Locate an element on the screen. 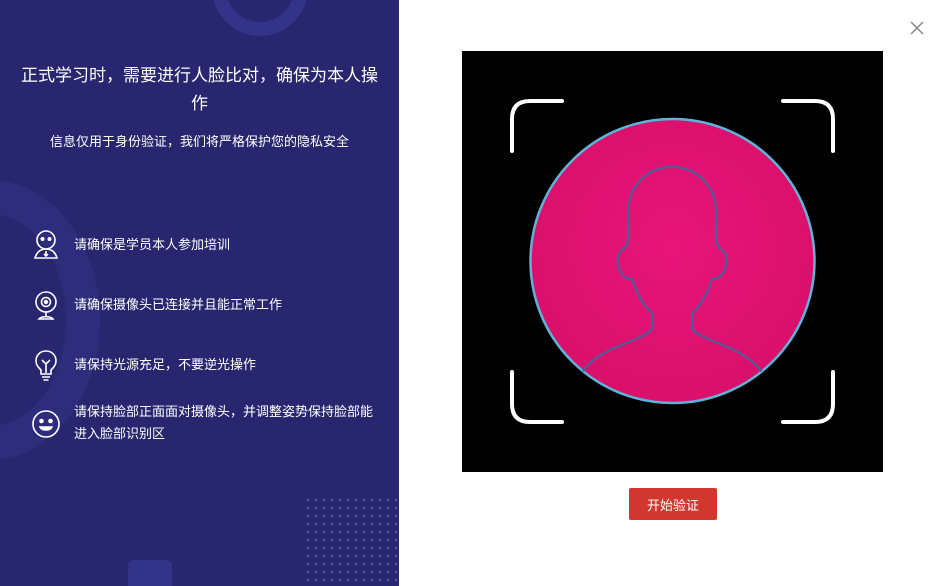  light-bulb-icon is located at coordinates (46, 365).